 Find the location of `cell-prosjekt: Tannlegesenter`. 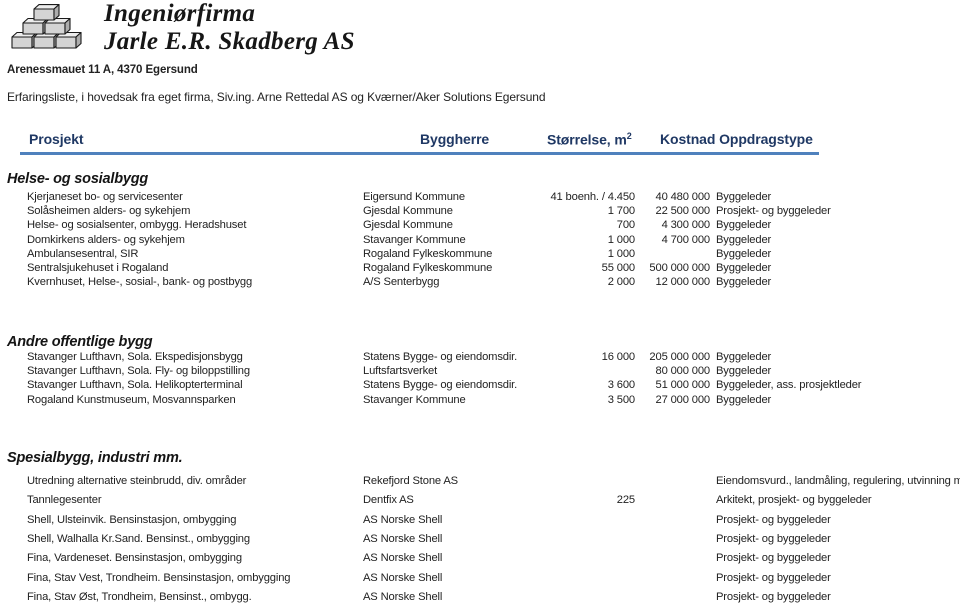

cell-prosjekt: Tannlegesenter is located at coordinates (64, 500).